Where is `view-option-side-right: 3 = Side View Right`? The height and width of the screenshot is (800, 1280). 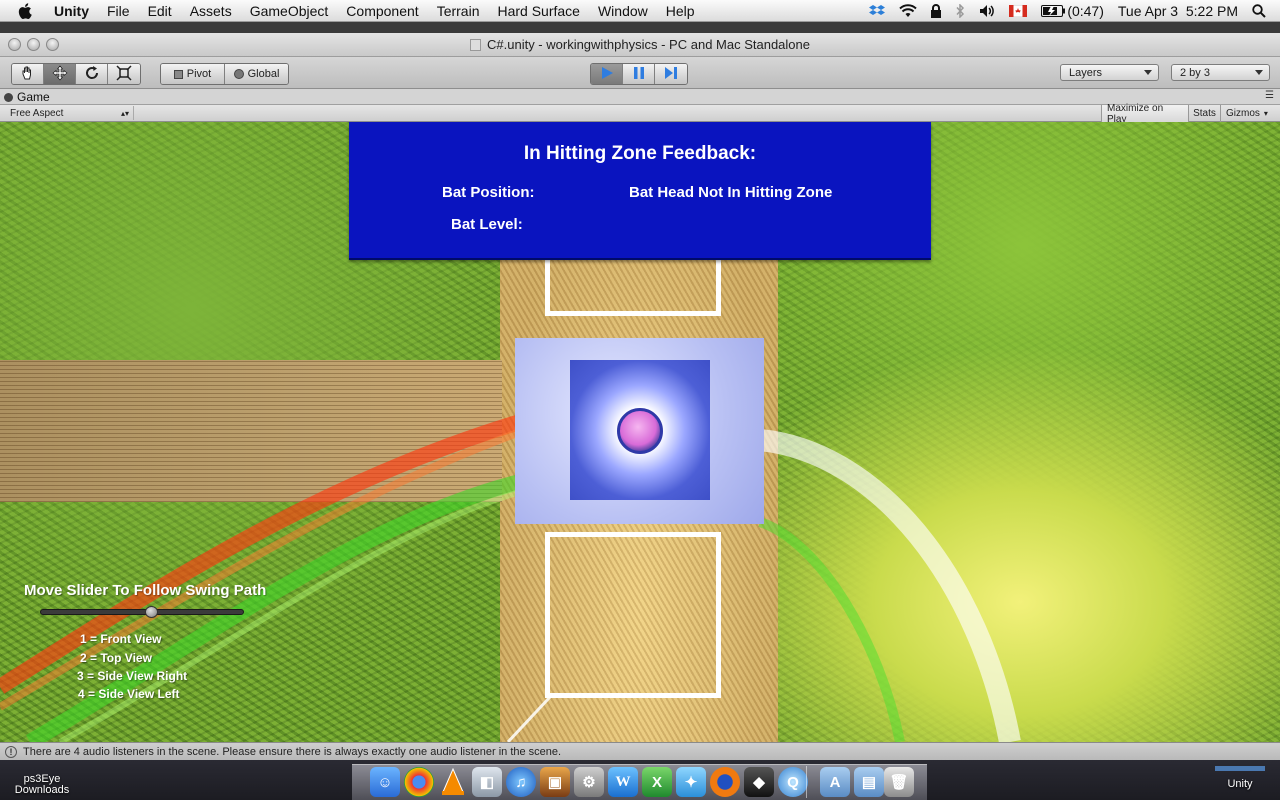 view-option-side-right: 3 = Side View Right is located at coordinates (132, 676).